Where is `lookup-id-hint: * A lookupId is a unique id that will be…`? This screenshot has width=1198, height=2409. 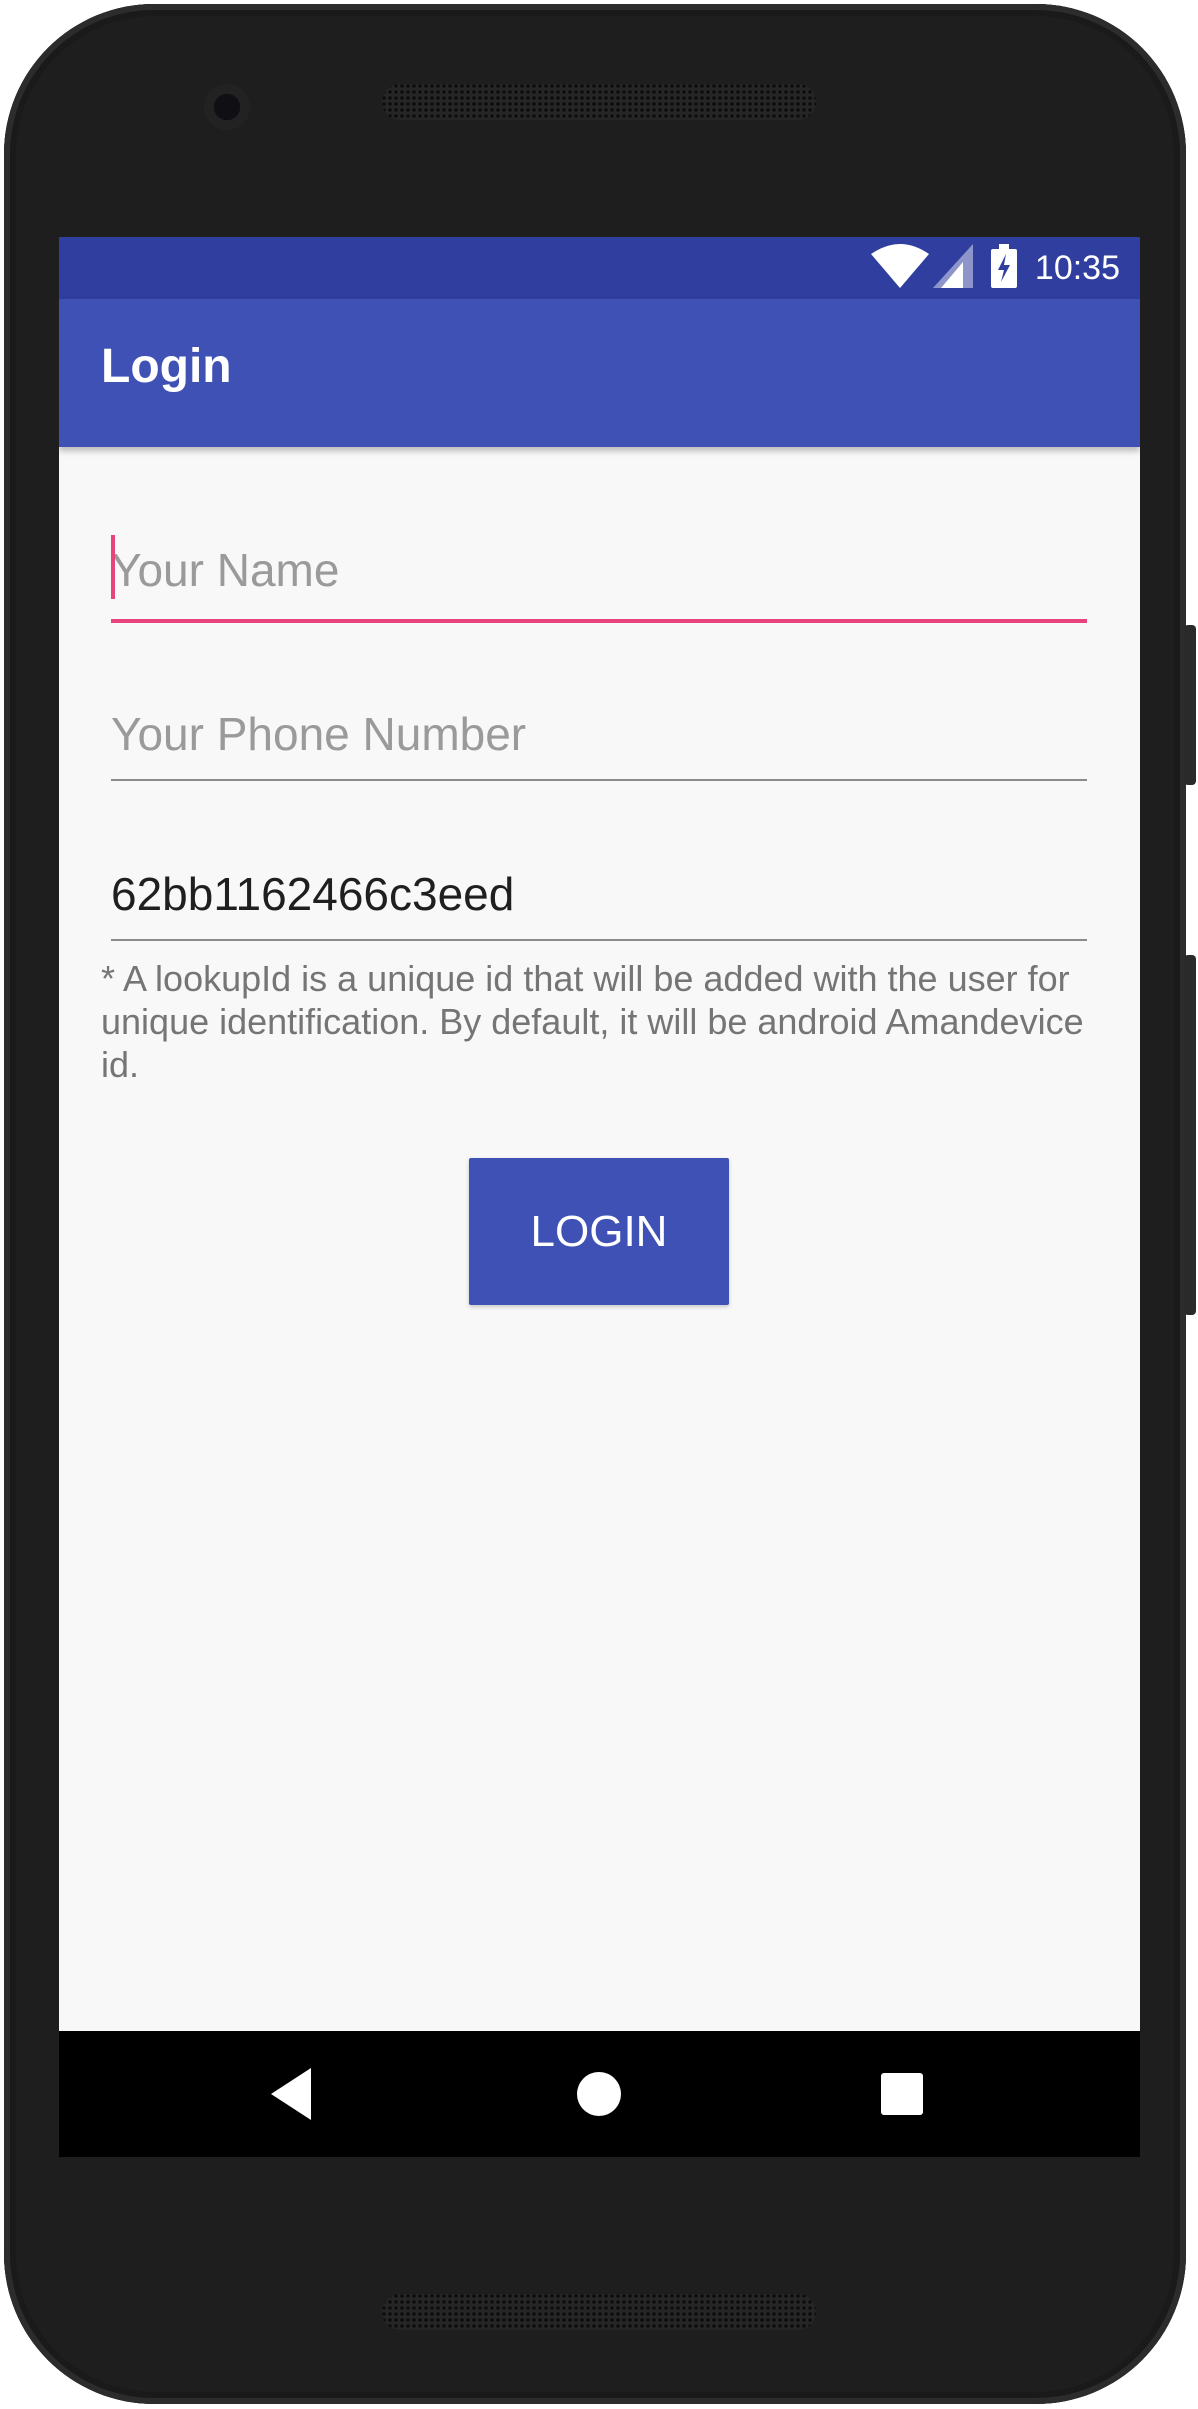 lookup-id-hint: * A lookupId is a unique id that will be… is located at coordinates (592, 1021).